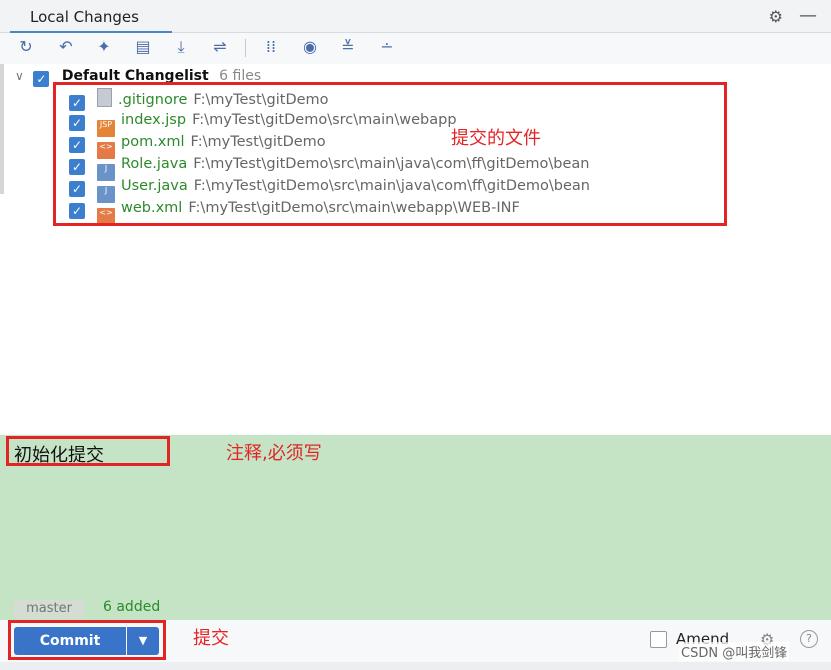 Image resolution: width=831 pixels, height=670 pixels. What do you see at coordinates (143, 47) in the screenshot?
I see `edit-icon: ▤` at bounding box center [143, 47].